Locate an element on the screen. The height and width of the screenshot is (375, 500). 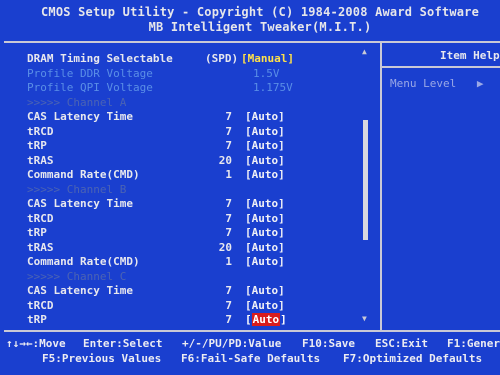
footer-exit: ESC:Exit is located at coordinates (401, 343).